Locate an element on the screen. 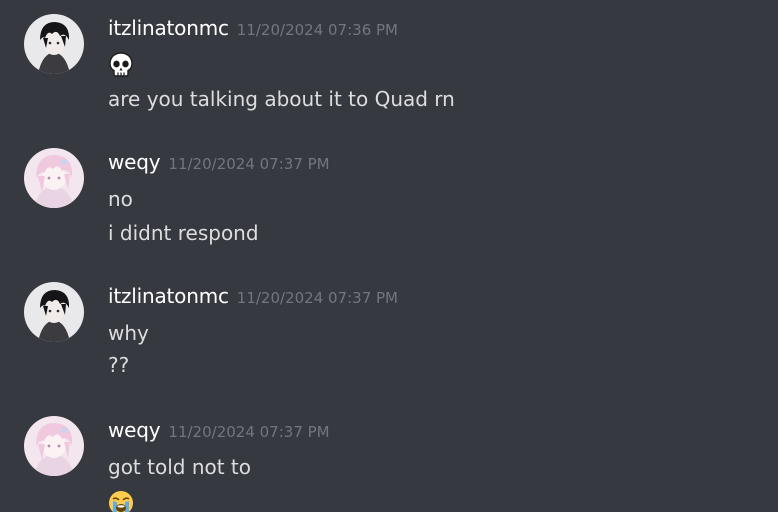 The height and width of the screenshot is (512, 778). message-text: got told not to is located at coordinates (180, 467).